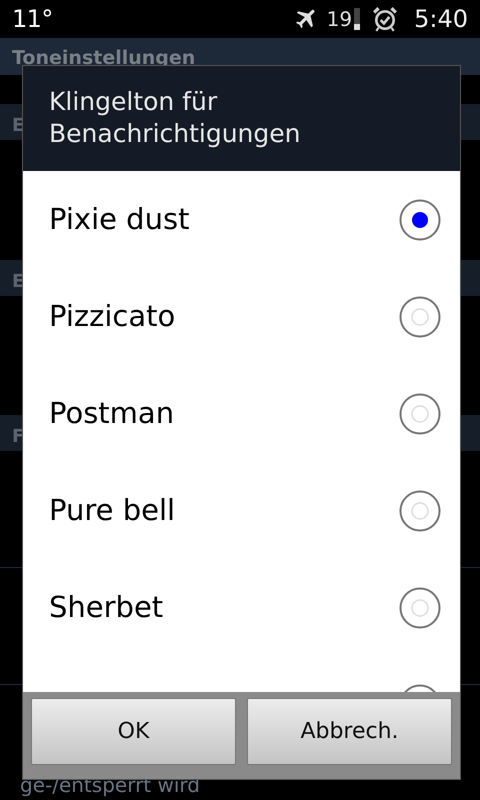  I want to click on dialog-button: Abbrech., so click(349, 731).